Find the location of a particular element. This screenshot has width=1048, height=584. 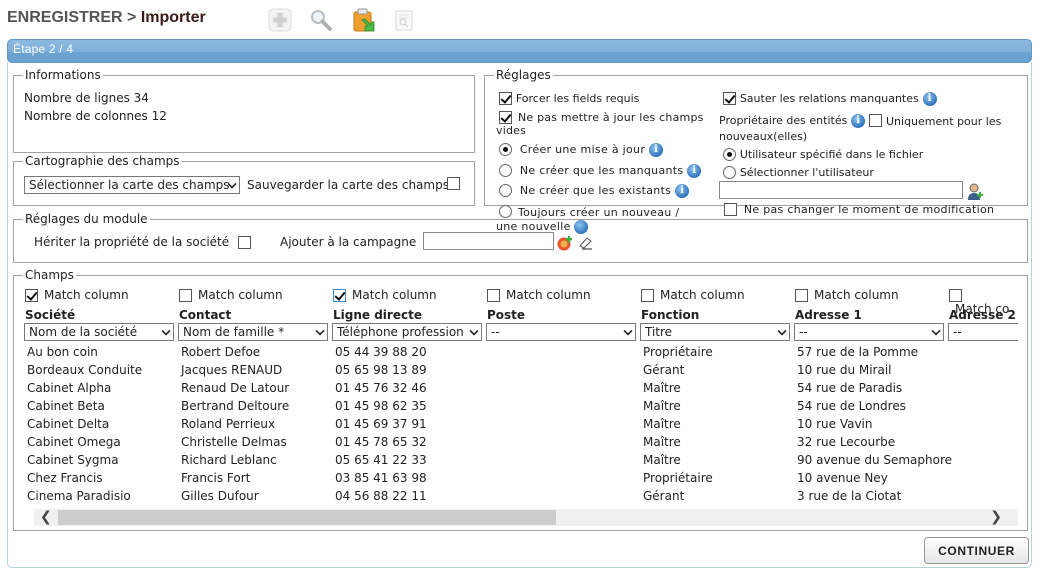

mode-option-update: Créer une mise à jour i is located at coordinates (581, 149).